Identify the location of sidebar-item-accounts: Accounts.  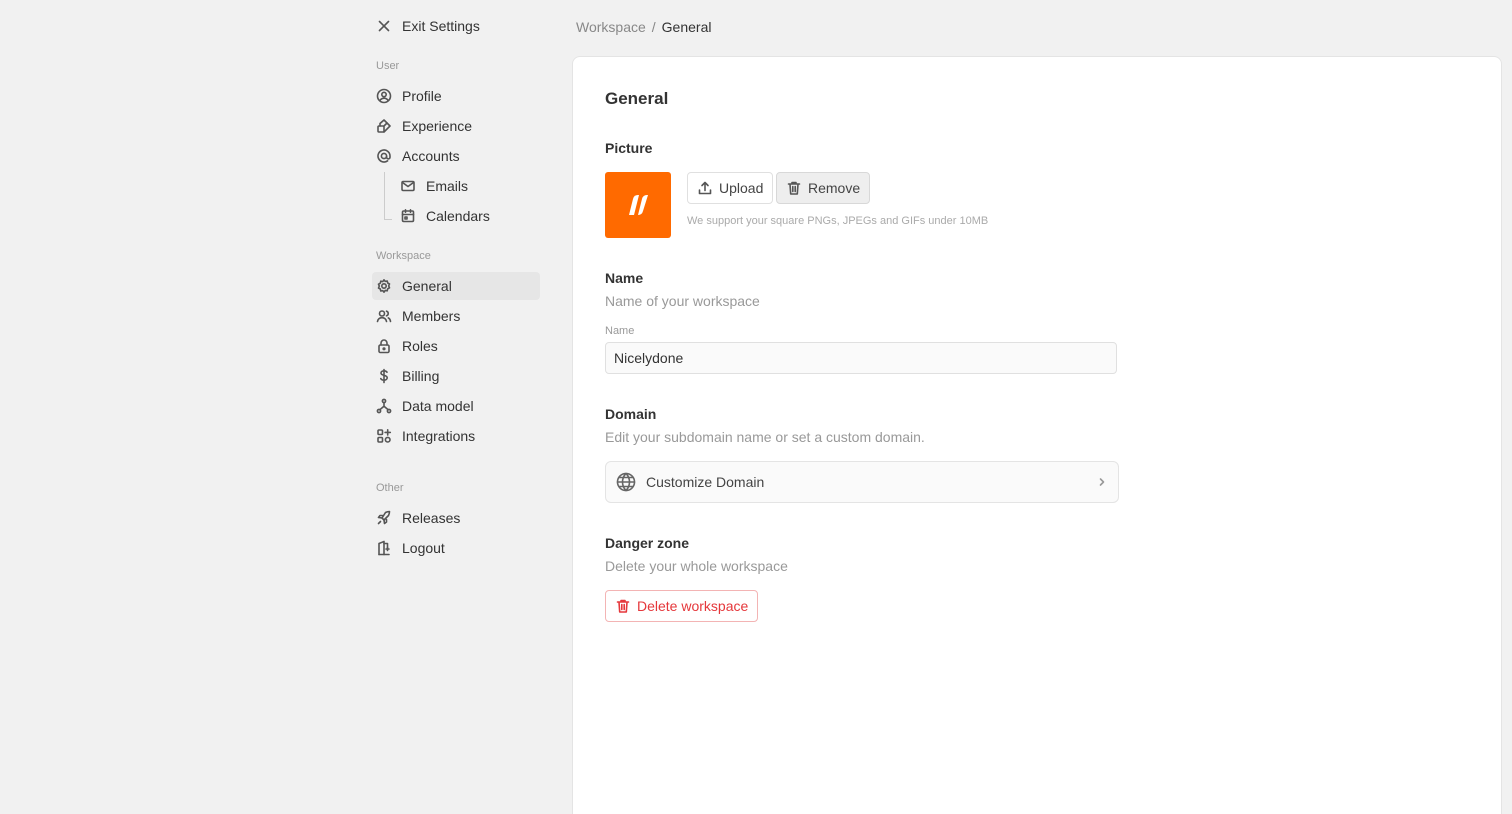
(456, 156).